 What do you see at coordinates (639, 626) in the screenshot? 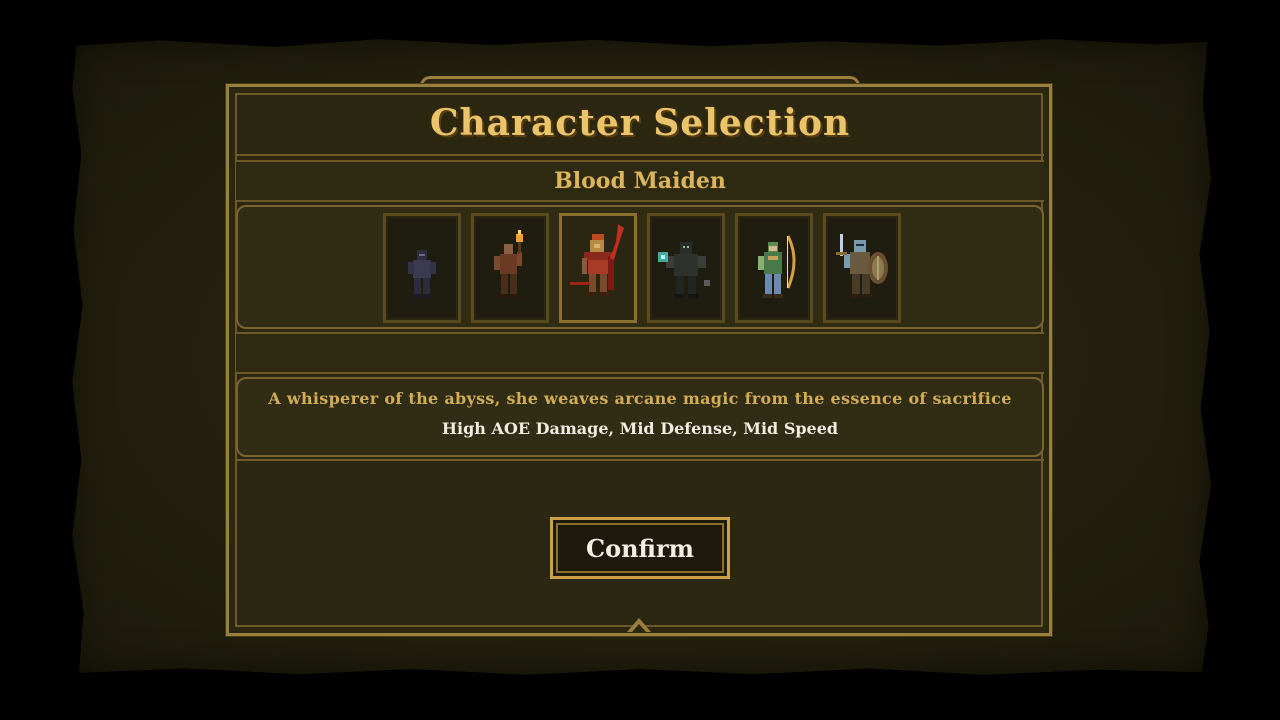
I see `frame-bottom-ornament` at bounding box center [639, 626].